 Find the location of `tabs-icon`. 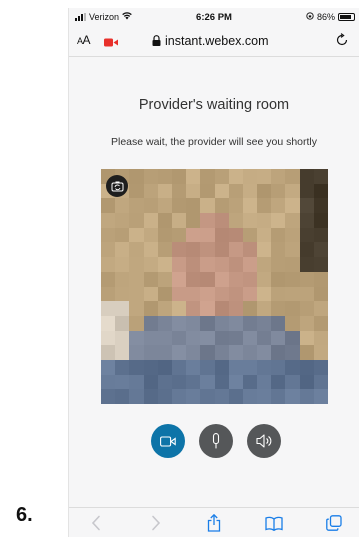

tabs-icon is located at coordinates (334, 523).